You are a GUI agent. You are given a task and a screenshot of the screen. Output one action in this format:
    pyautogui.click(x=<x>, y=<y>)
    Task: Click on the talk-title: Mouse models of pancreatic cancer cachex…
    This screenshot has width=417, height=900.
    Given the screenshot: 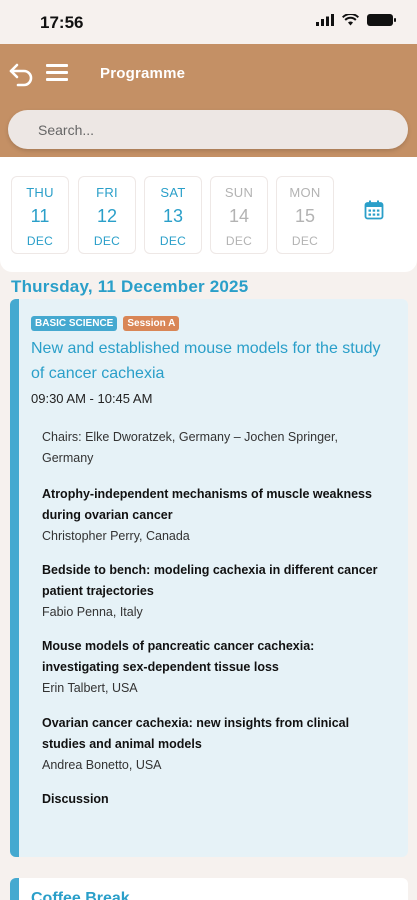 What is the action you would take?
    pyautogui.click(x=178, y=656)
    